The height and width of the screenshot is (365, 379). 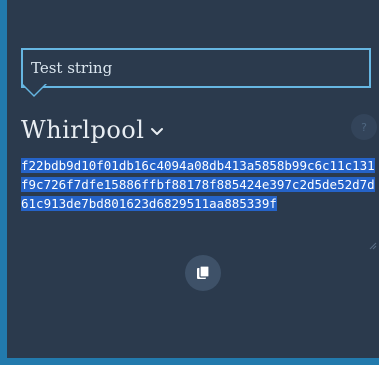 I want to click on text-input-box, so click(x=196, y=68).